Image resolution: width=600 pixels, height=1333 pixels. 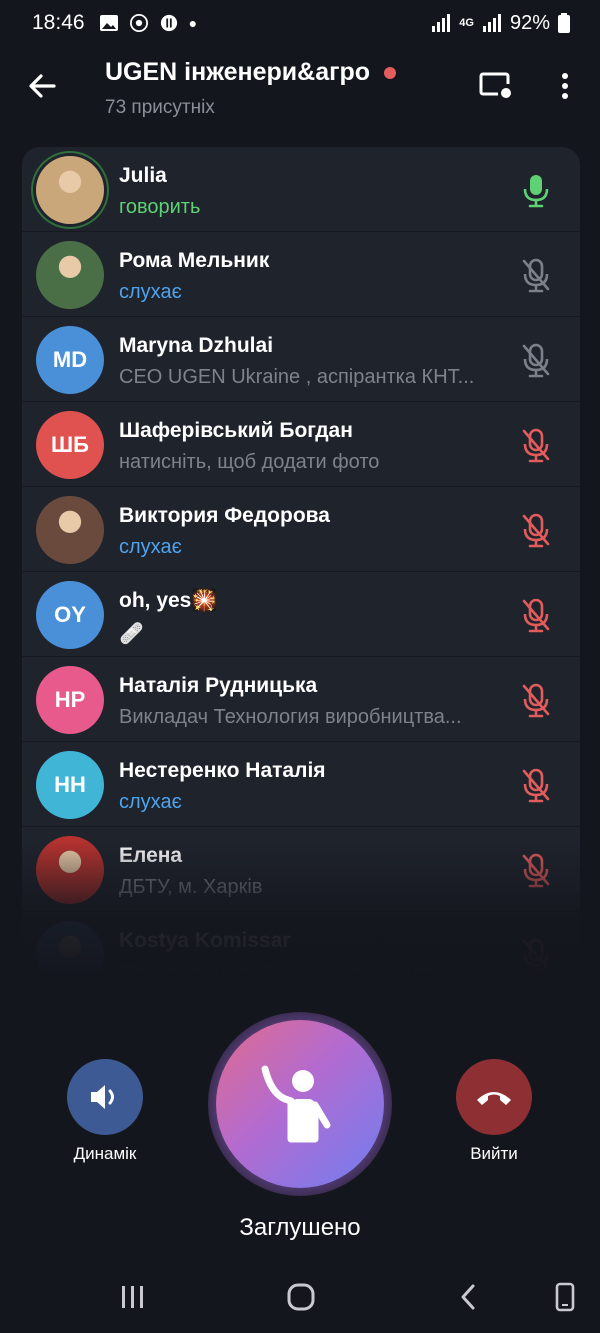 I want to click on avatar-initials-text: Я, so click(x=70, y=1034).